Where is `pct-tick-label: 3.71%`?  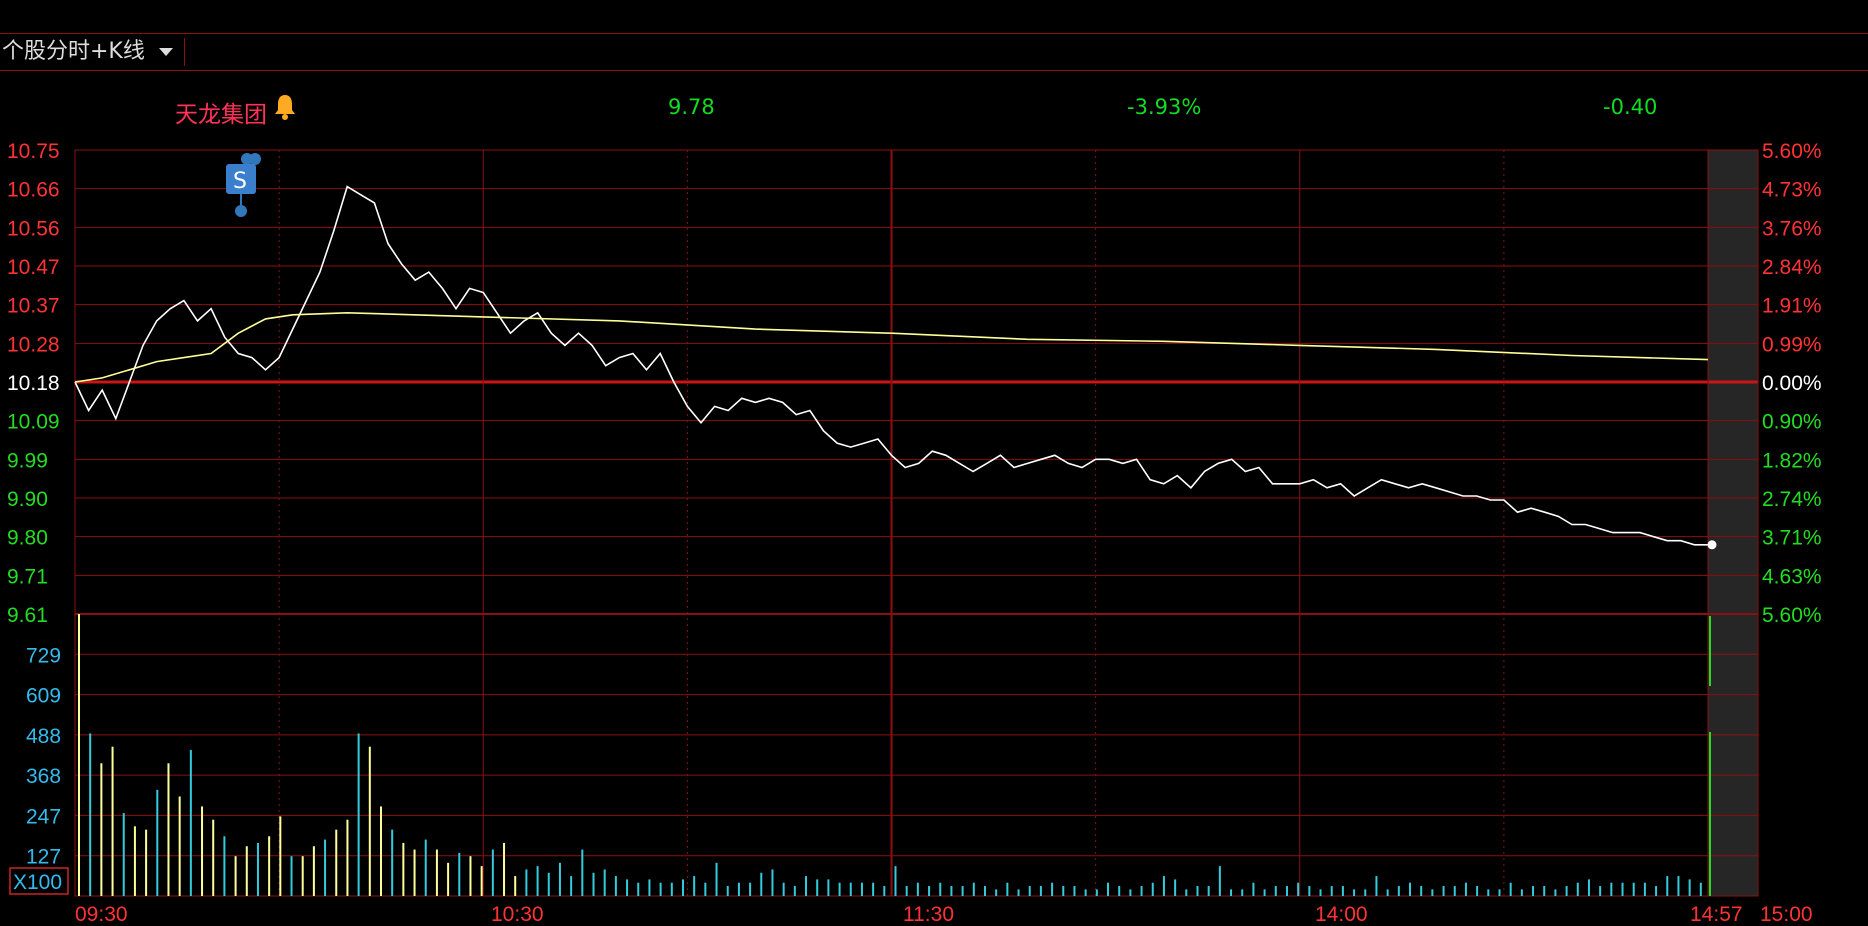
pct-tick-label: 3.71% is located at coordinates (1792, 538).